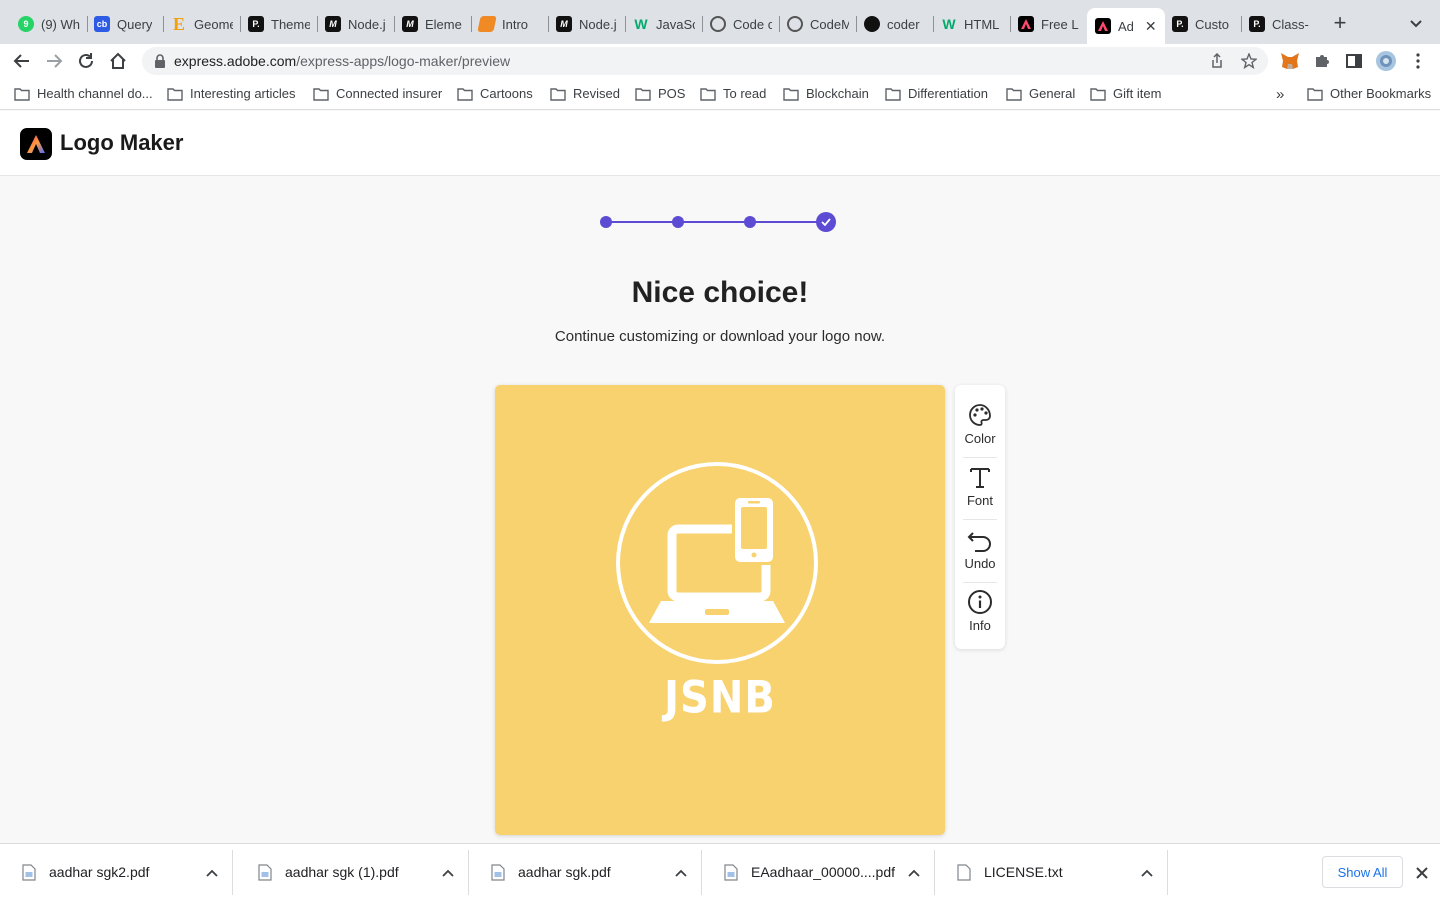  Describe the element at coordinates (36, 144) in the screenshot. I see `adobe-express-logo` at that location.